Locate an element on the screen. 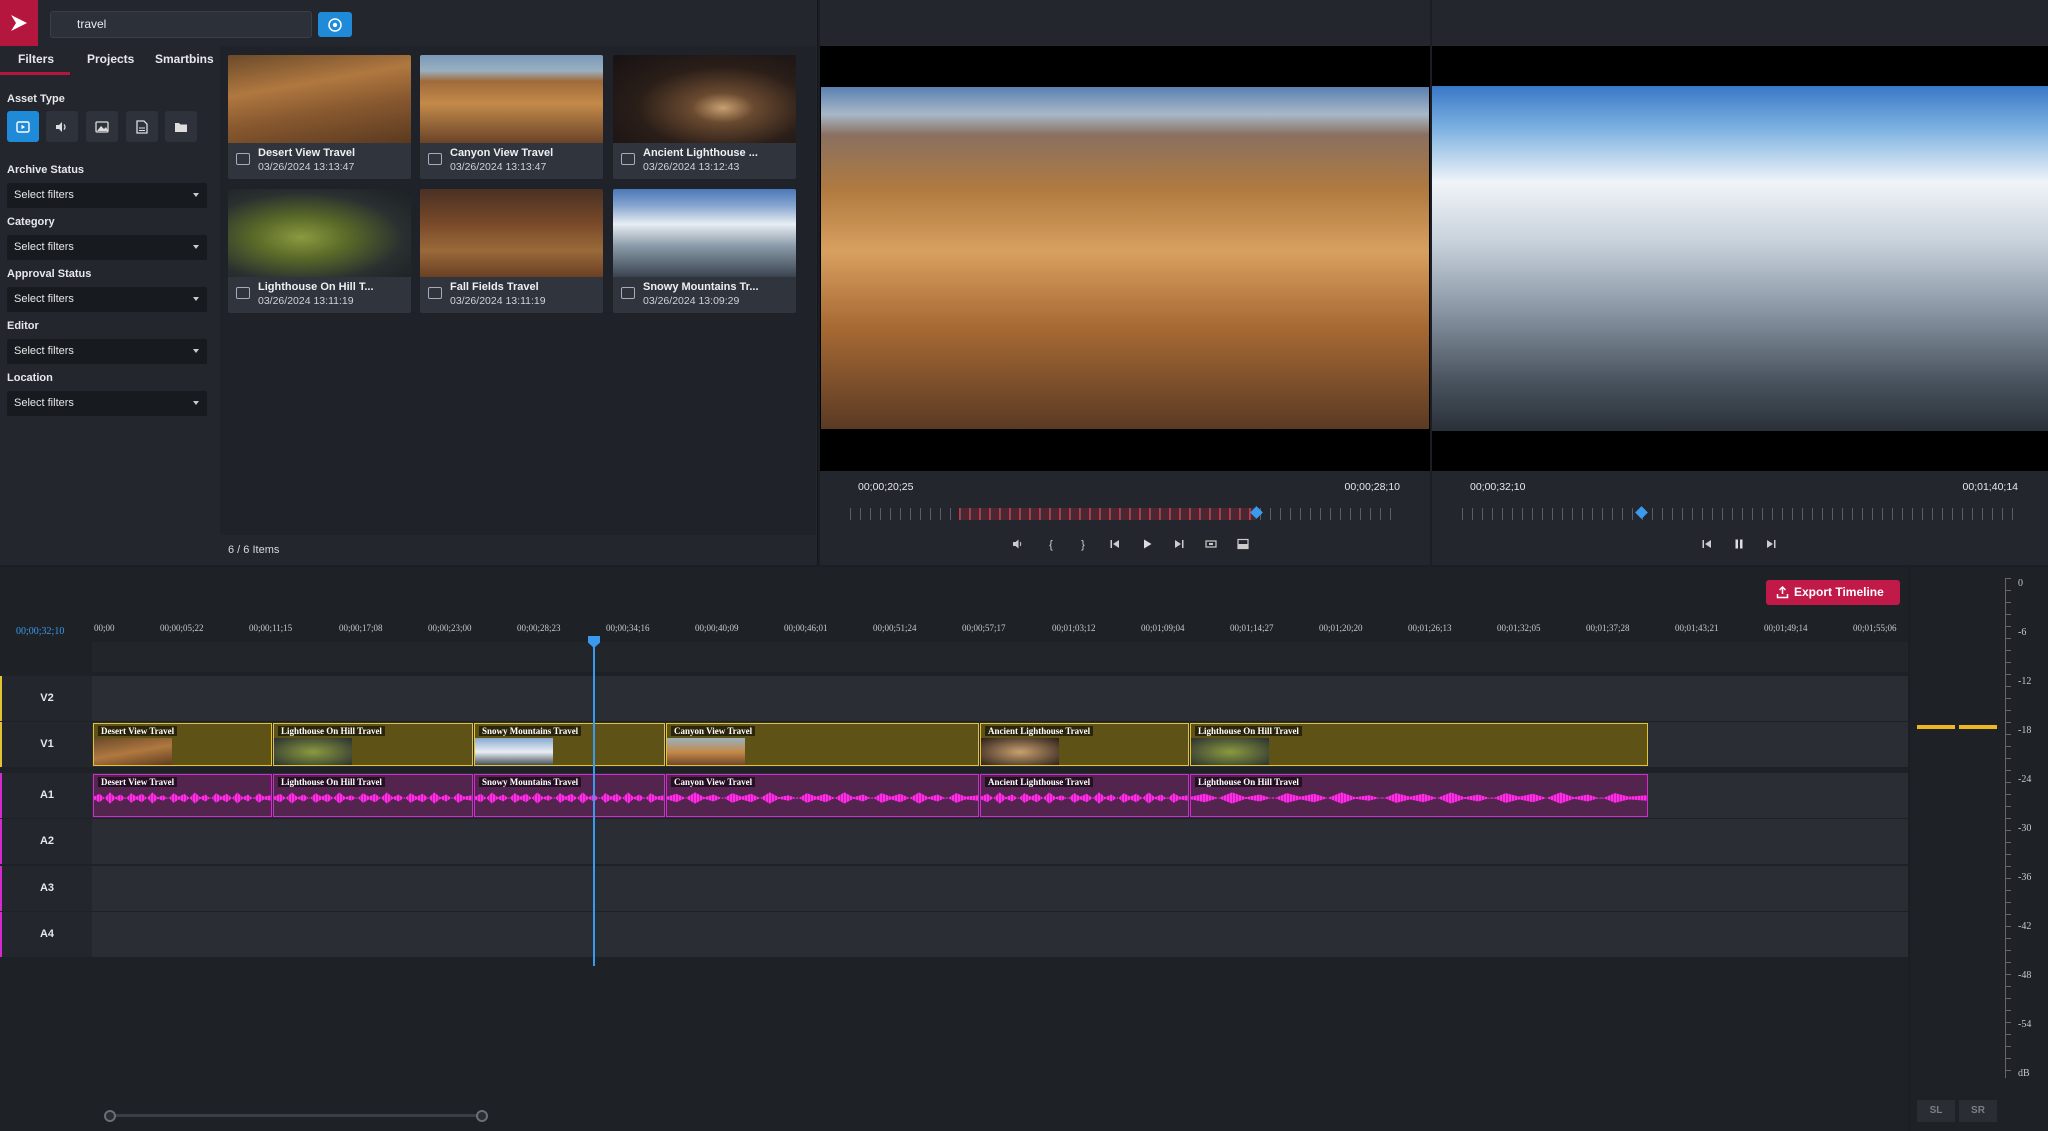 This screenshot has height=1131, width=2048. step-forward-icon is located at coordinates (1771, 544).